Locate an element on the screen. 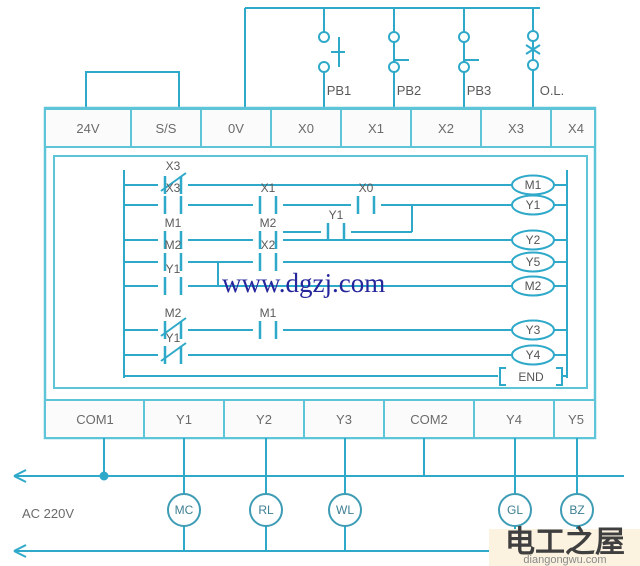 The image size is (640, 566). coil-y5: Y5 is located at coordinates (533, 262).